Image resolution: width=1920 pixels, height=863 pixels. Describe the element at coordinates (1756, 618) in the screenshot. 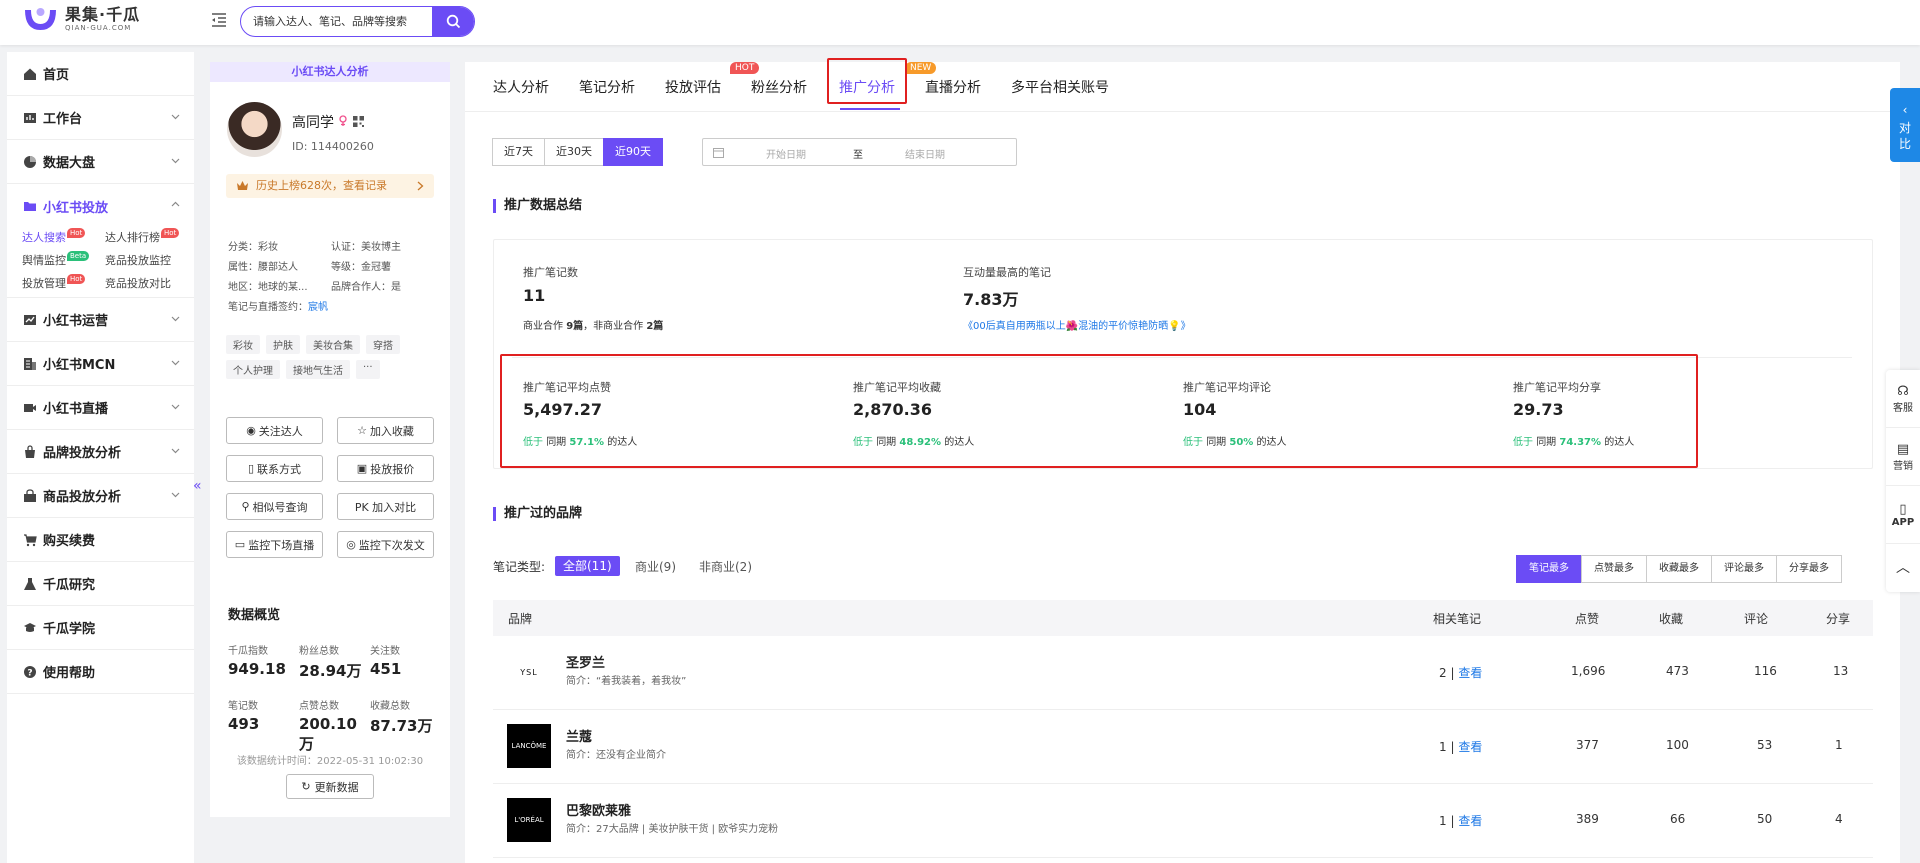

I see `col-comments: 评论` at that location.